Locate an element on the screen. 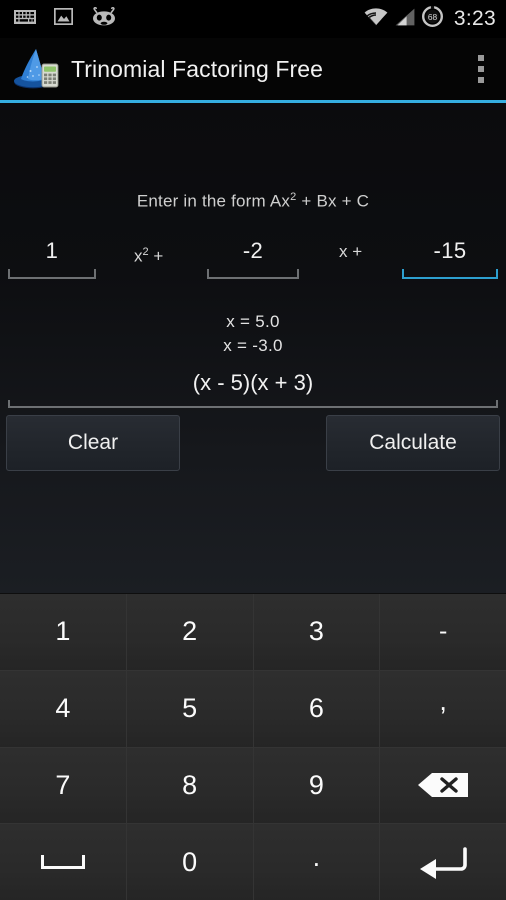 Image resolution: width=506 pixels, height=900 pixels. key-backspace is located at coordinates (442, 785).